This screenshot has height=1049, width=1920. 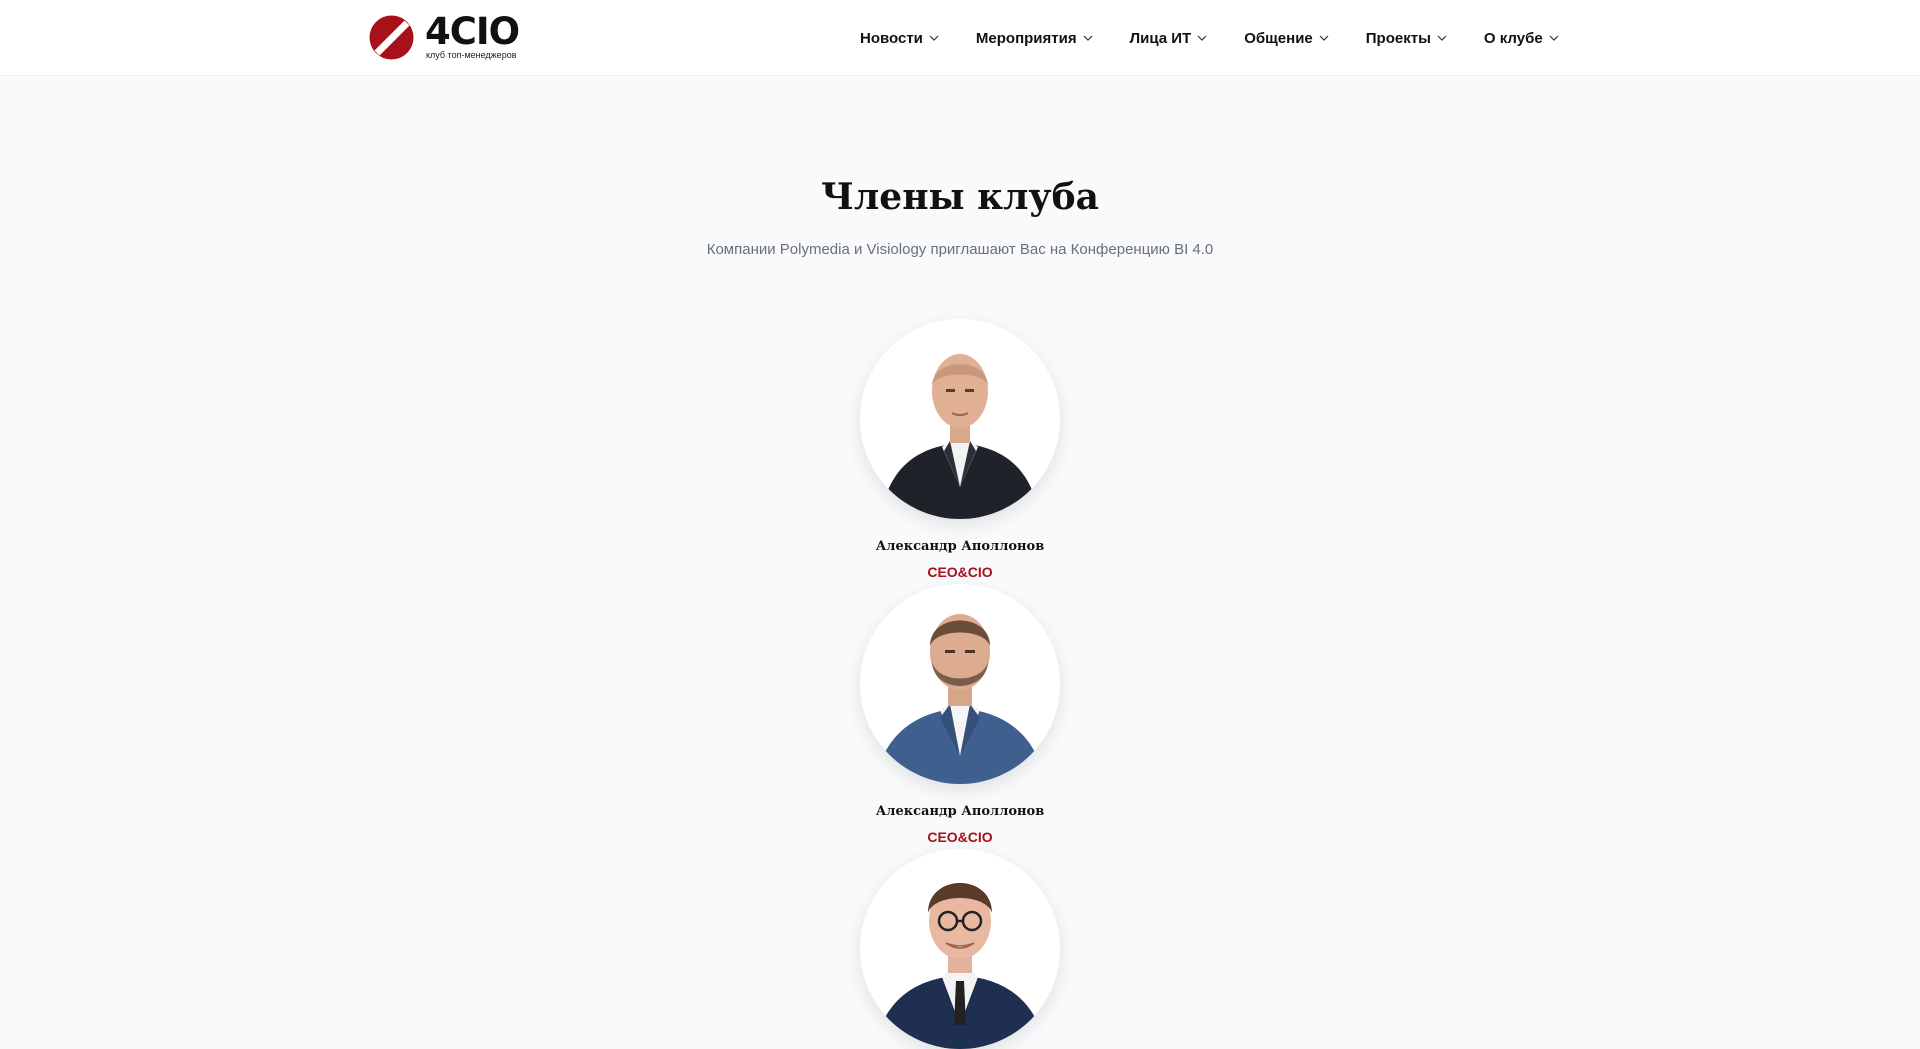 I want to click on nav-item-news: Новости, so click(x=899, y=38).